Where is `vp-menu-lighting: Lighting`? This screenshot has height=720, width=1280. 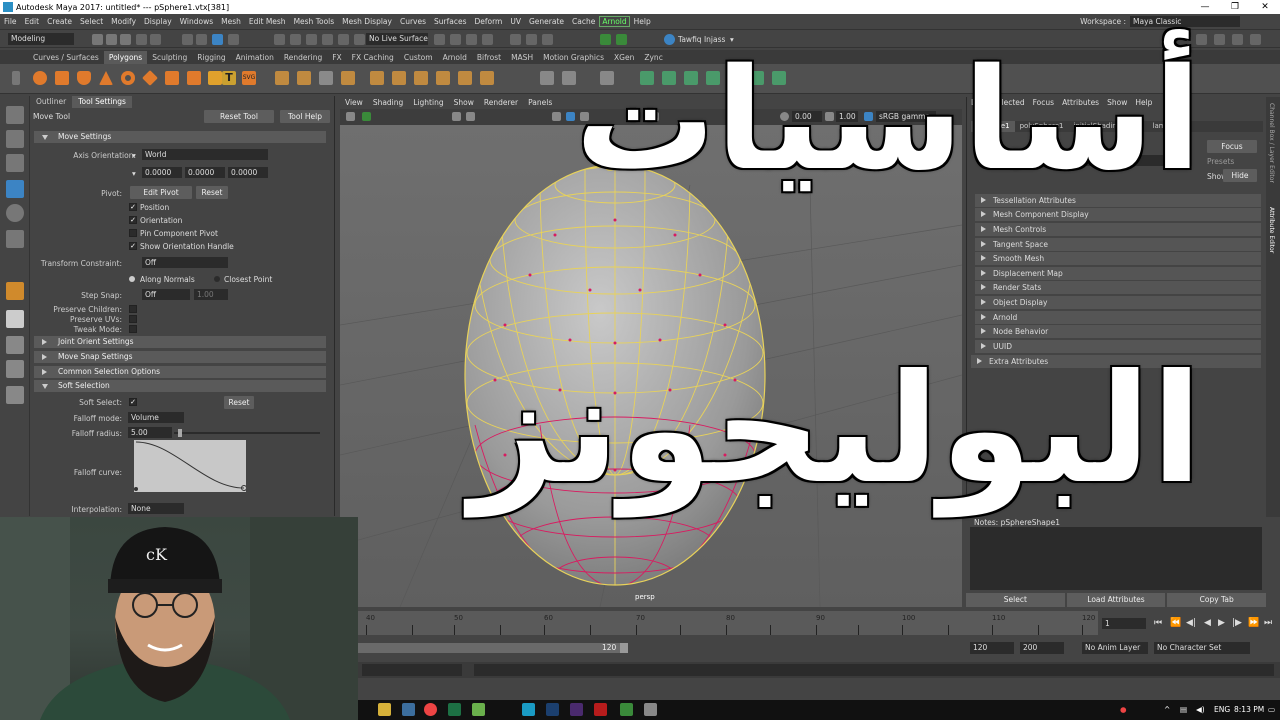 vp-menu-lighting: Lighting is located at coordinates (428, 103).